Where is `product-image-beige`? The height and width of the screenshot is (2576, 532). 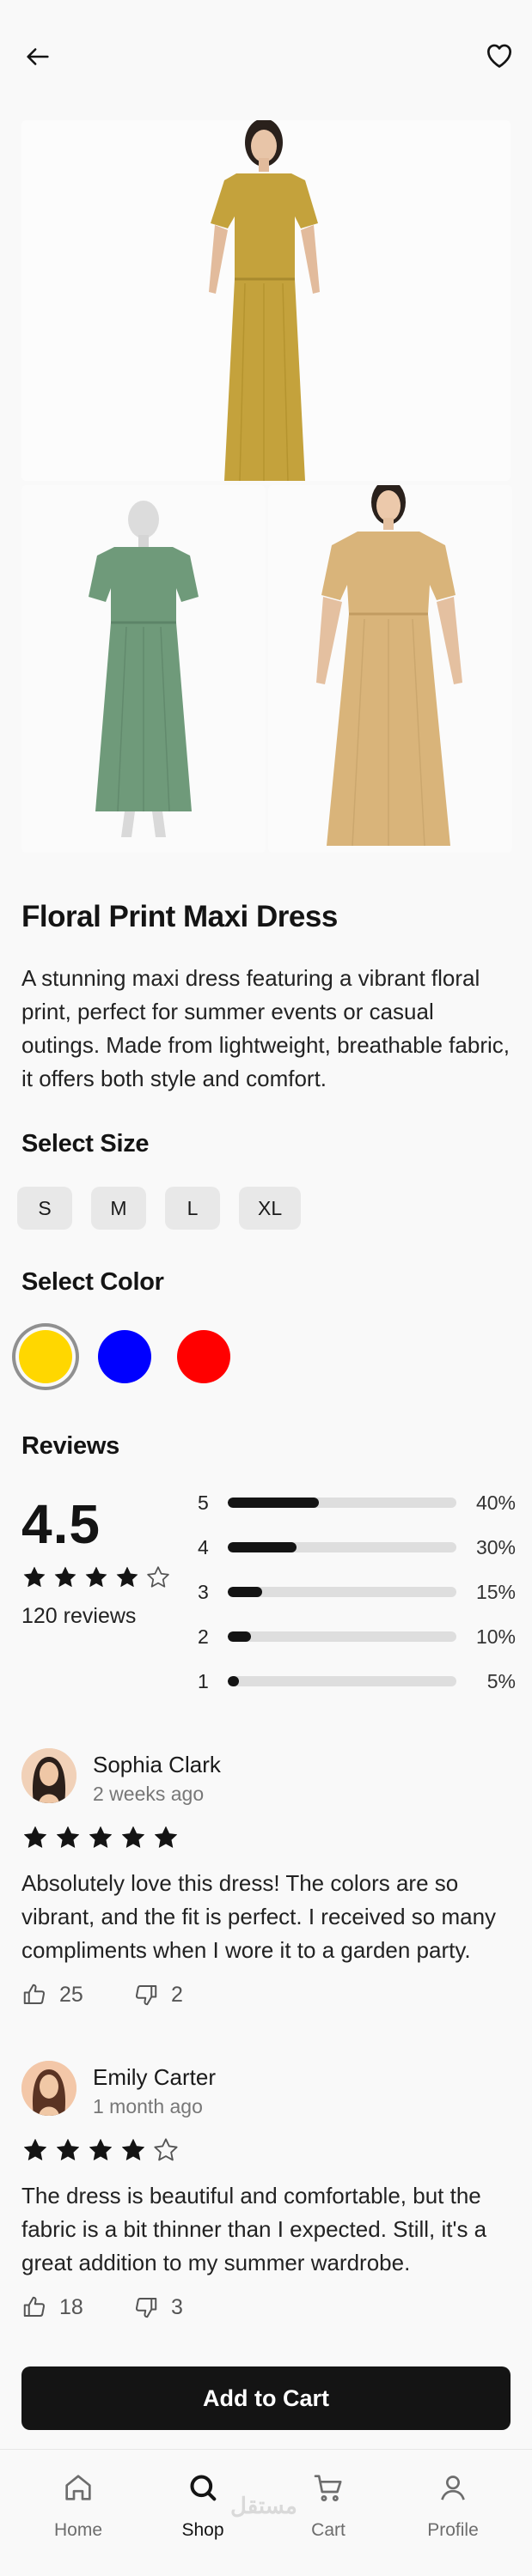 product-image-beige is located at coordinates (390, 669).